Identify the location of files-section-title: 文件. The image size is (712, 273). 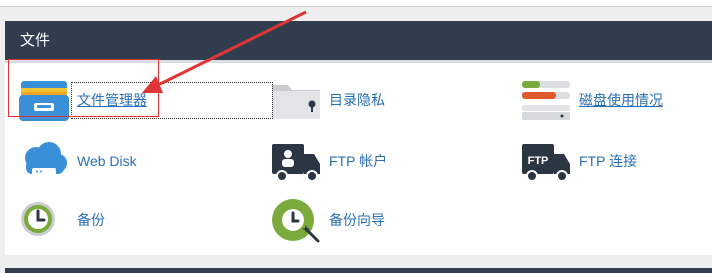
(35, 40).